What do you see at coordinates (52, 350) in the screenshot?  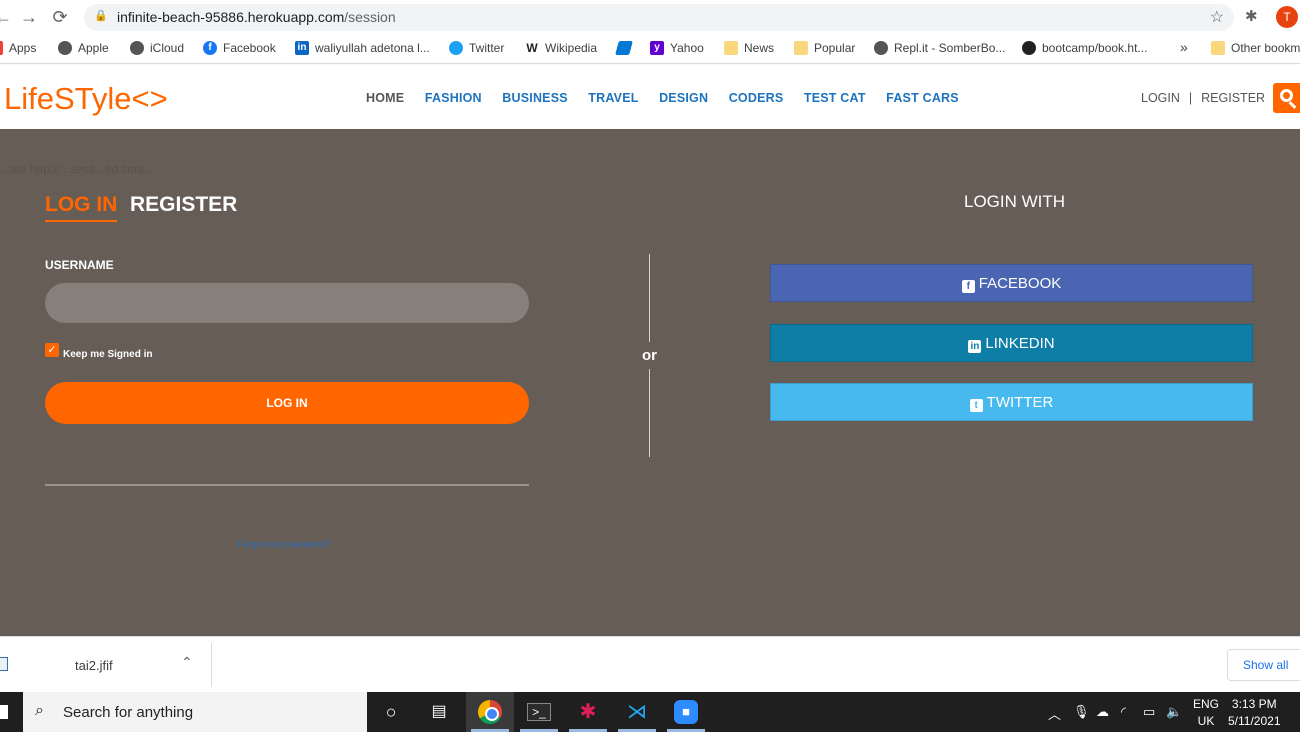 I see `keep-signed-in-checkbox: ✓` at bounding box center [52, 350].